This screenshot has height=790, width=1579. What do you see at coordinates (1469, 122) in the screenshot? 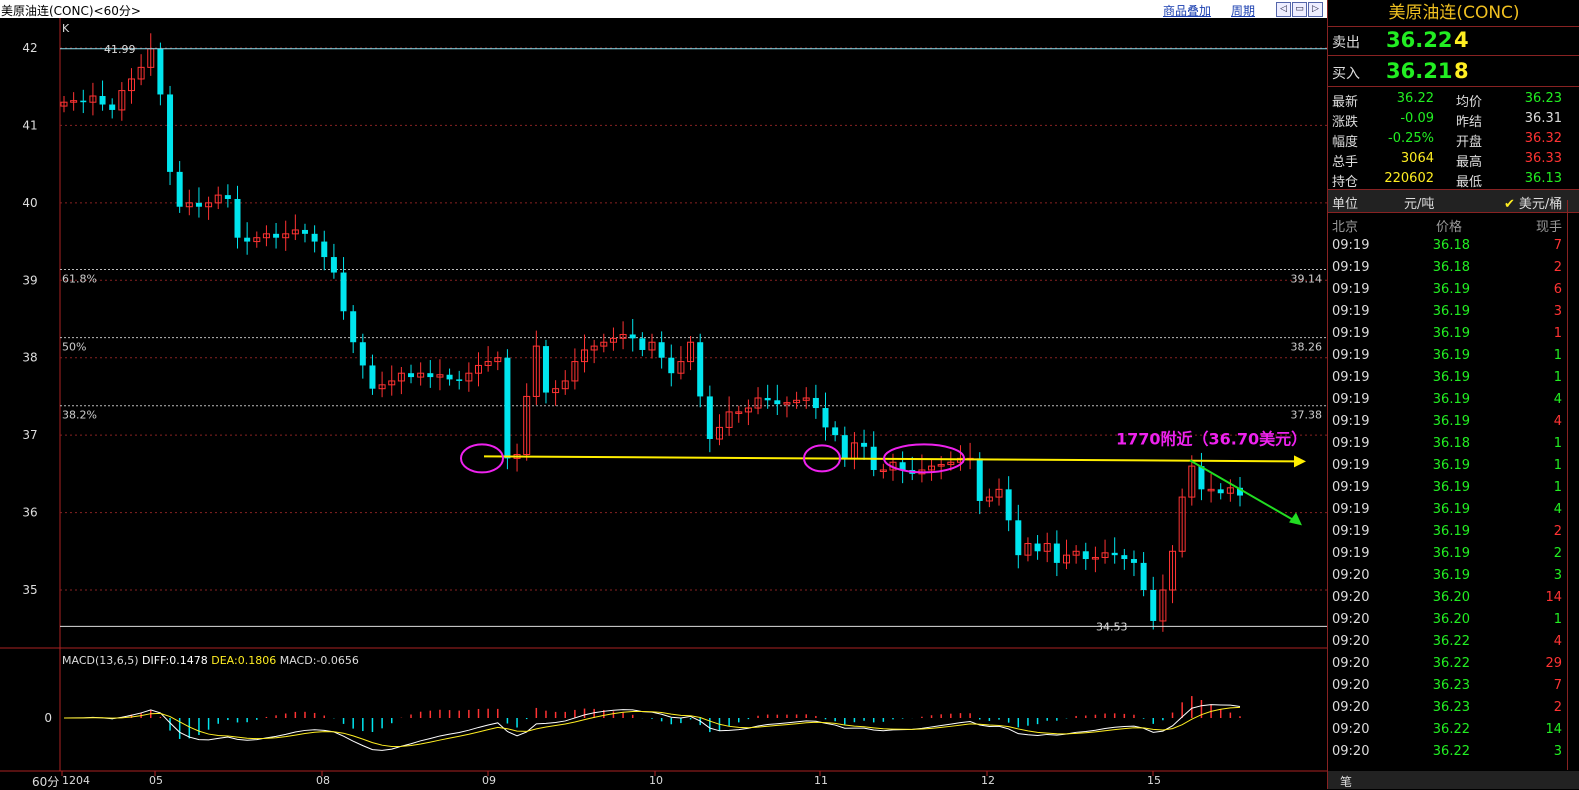
I see `stats-l2: 昨结` at bounding box center [1469, 122].